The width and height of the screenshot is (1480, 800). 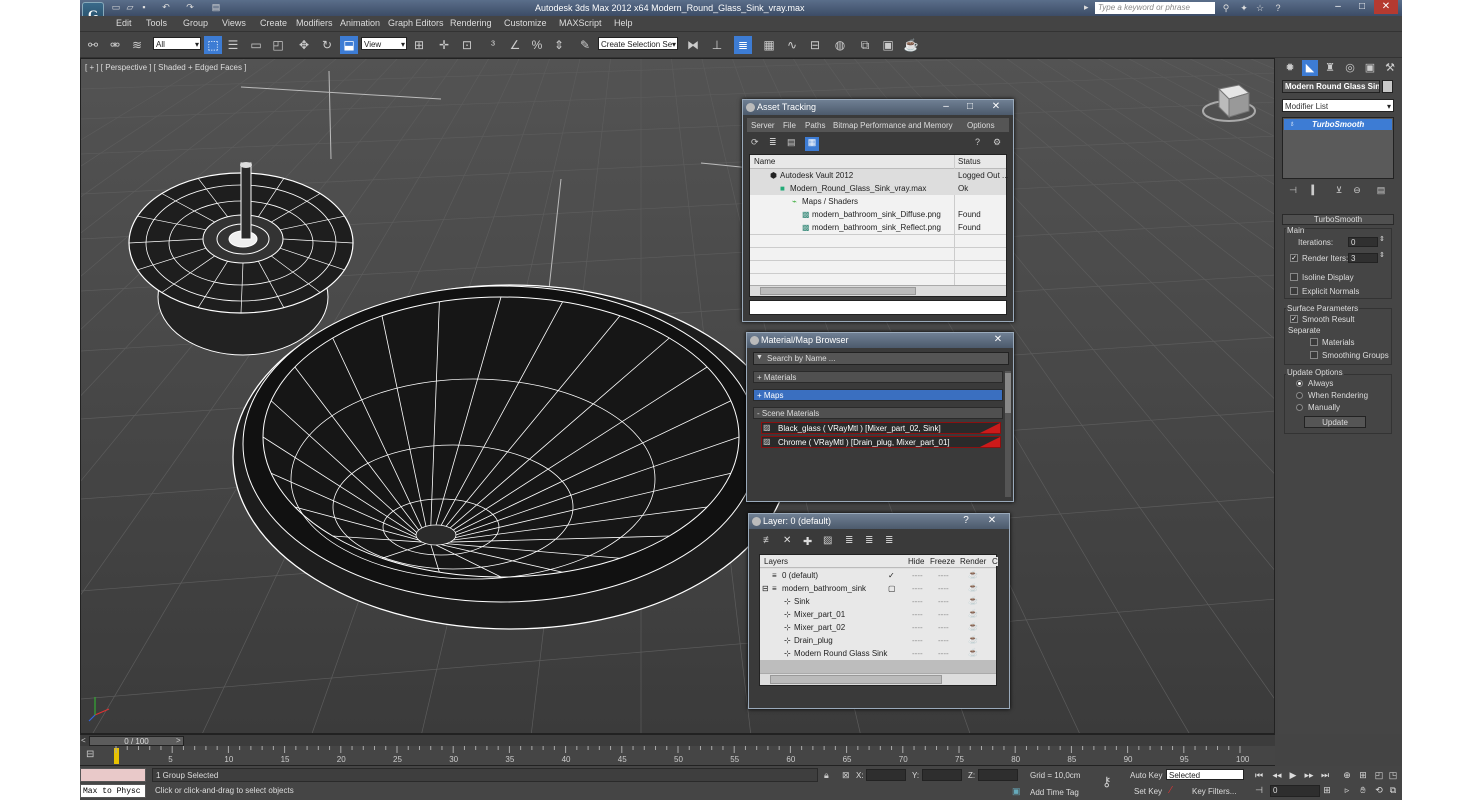 I want to click on save-icon: ▪, so click(x=144, y=7).